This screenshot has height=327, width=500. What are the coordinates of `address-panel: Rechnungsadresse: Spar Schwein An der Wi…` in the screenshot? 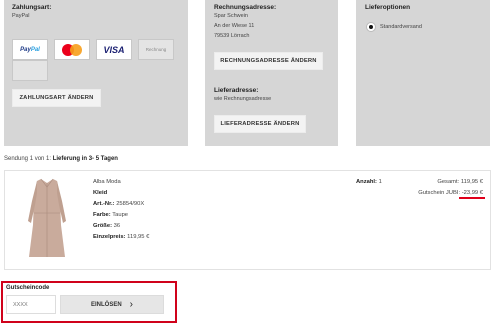 It's located at (271, 73).